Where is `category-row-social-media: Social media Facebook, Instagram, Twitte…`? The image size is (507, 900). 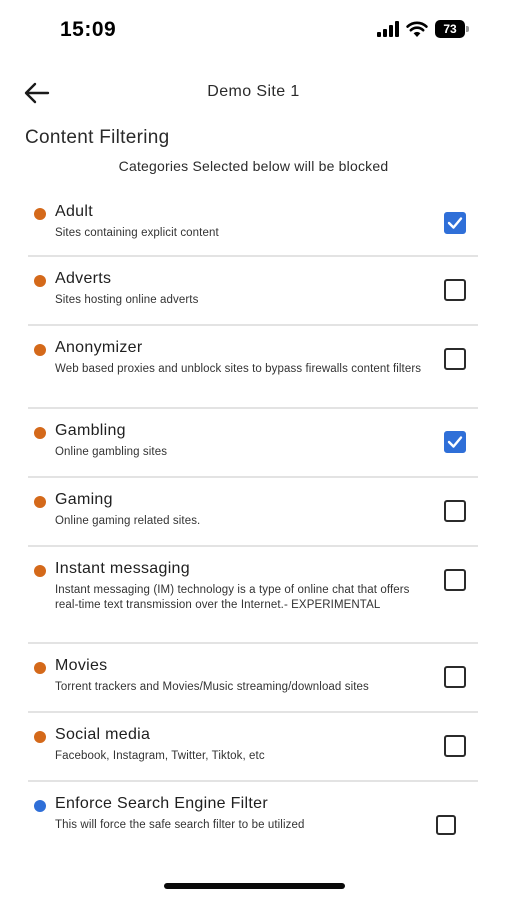 category-row-social-media: Social media Facebook, Instagram, Twitte… is located at coordinates (253, 747).